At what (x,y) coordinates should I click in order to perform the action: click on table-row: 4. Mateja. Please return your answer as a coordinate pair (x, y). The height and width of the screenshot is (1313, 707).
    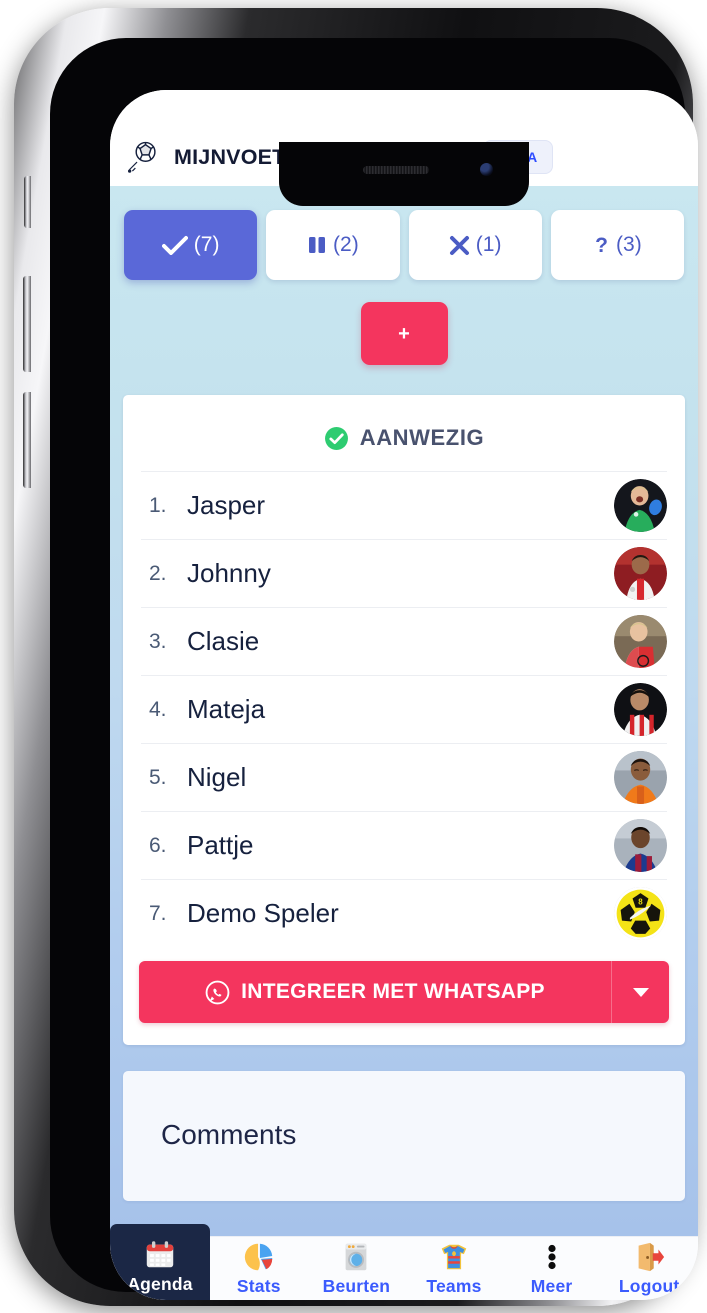
    Looking at the image, I should click on (404, 709).